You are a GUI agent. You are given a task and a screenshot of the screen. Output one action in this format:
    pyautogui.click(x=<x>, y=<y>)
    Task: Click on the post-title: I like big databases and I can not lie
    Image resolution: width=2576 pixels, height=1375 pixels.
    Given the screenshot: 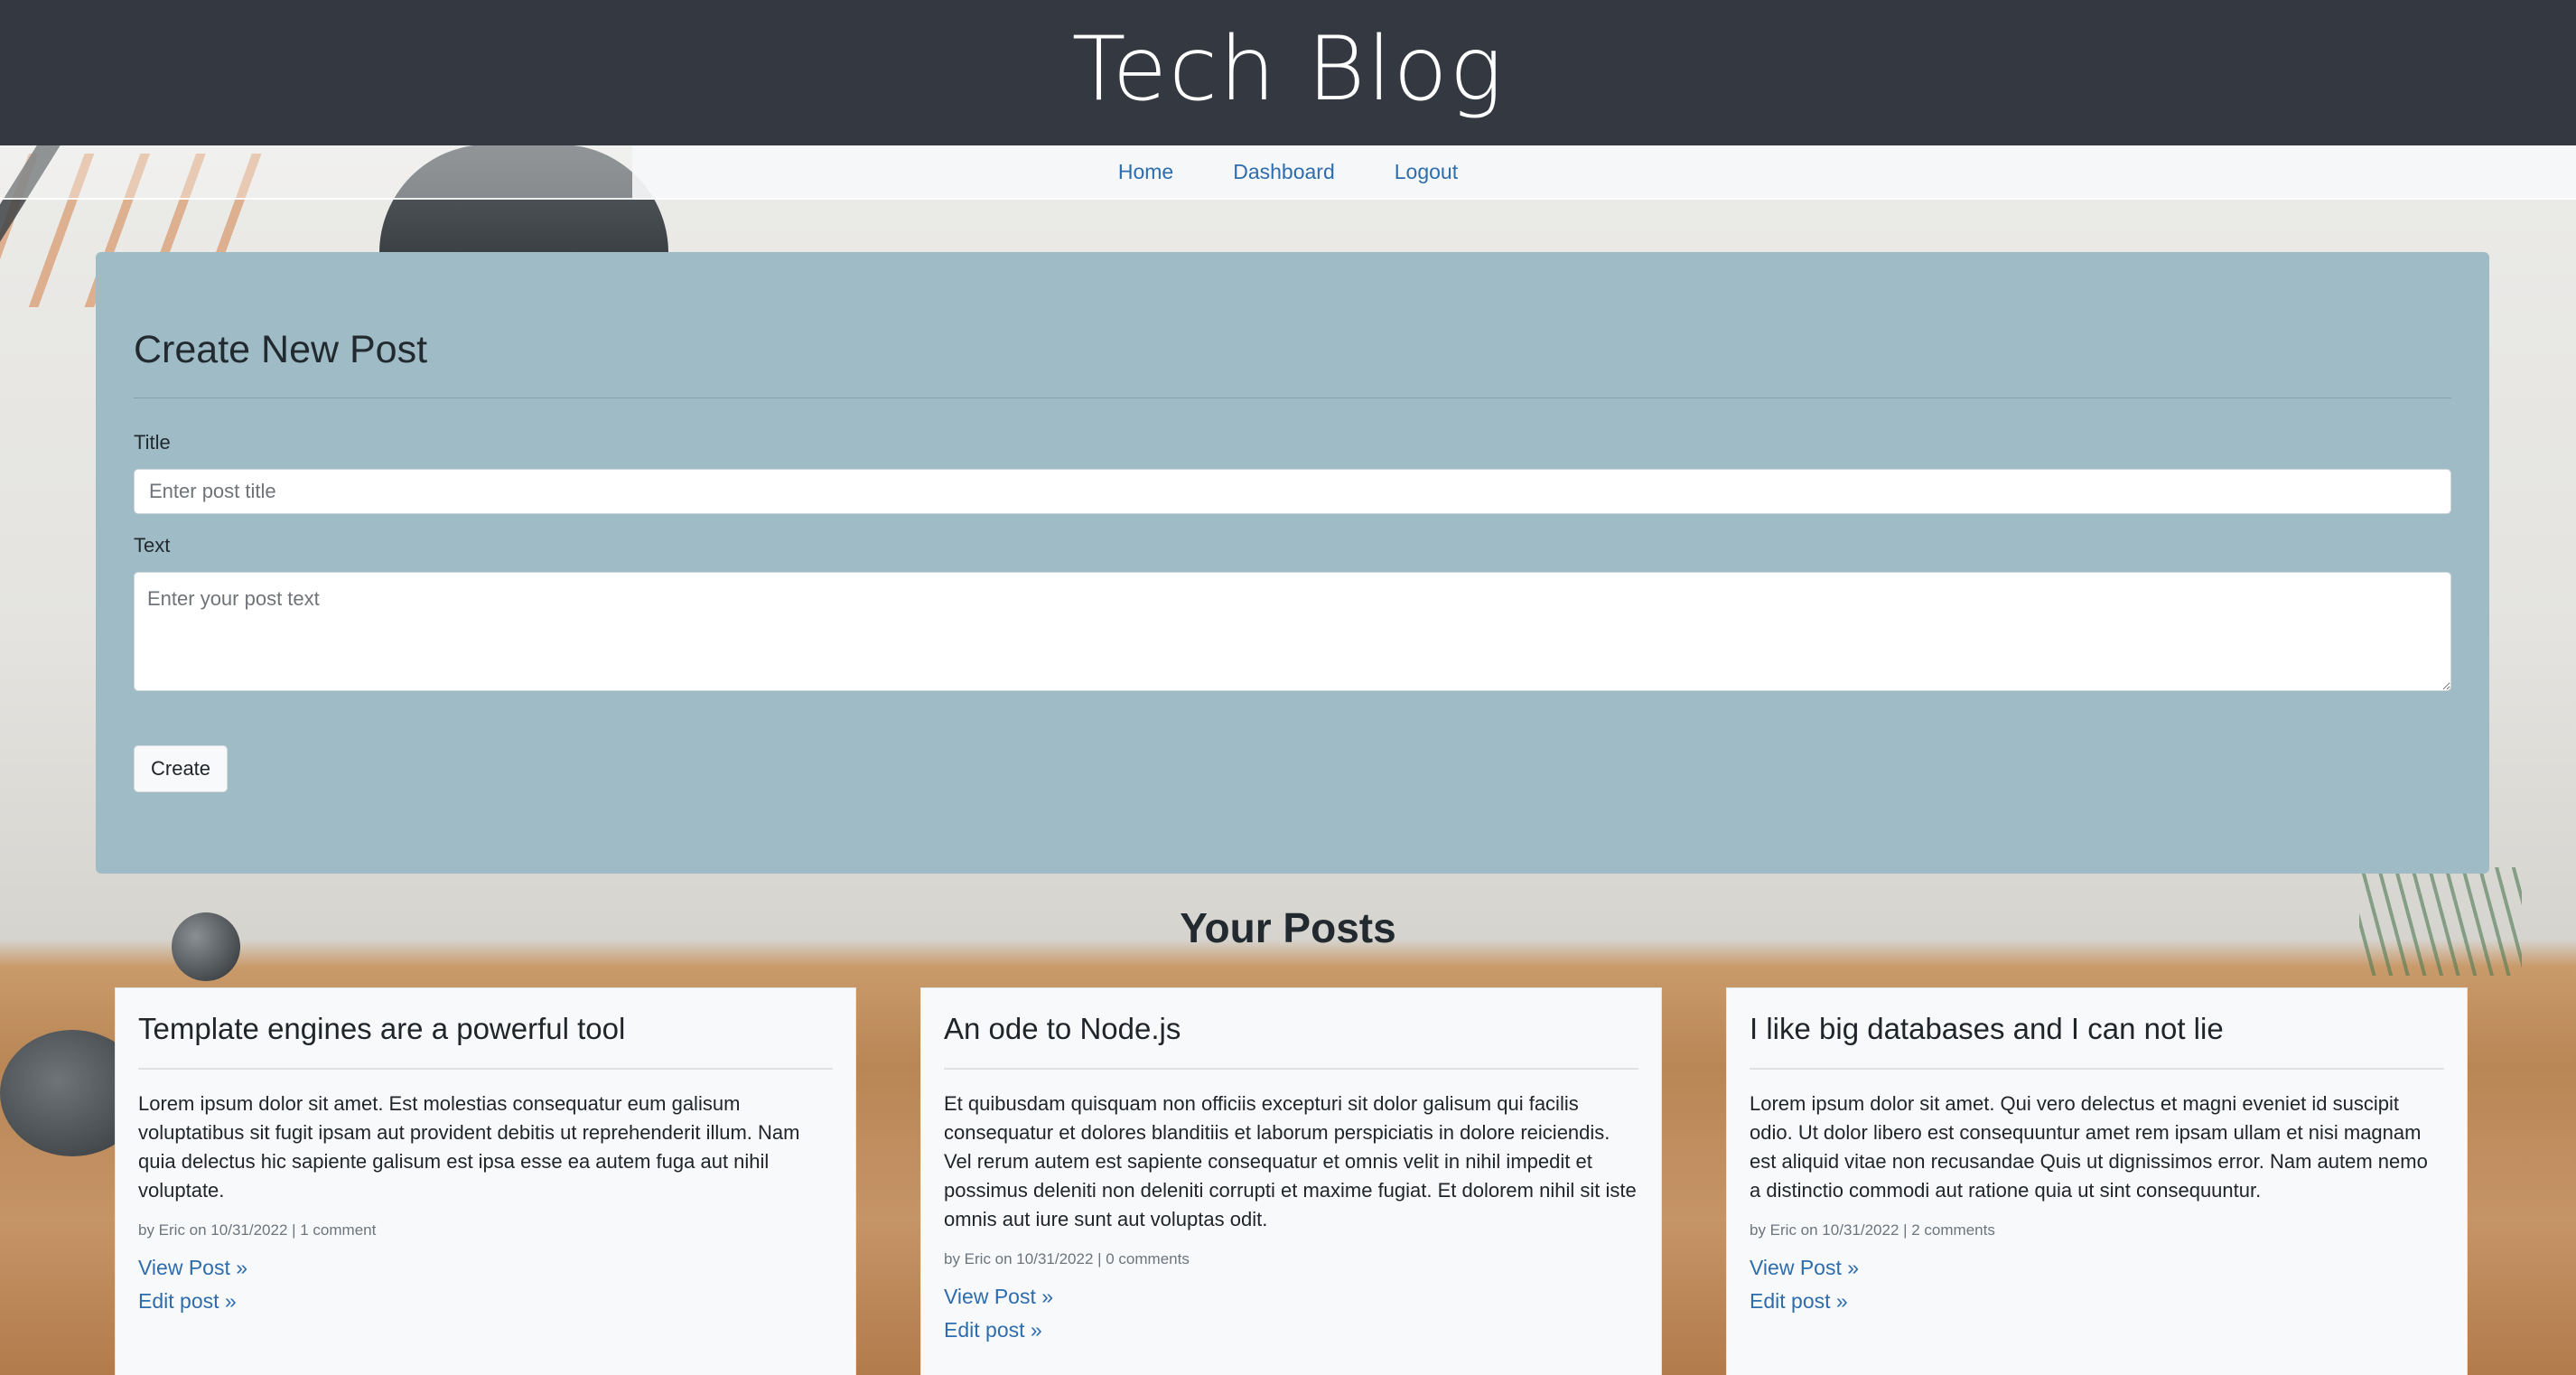 What is the action you would take?
    pyautogui.click(x=2097, y=1041)
    